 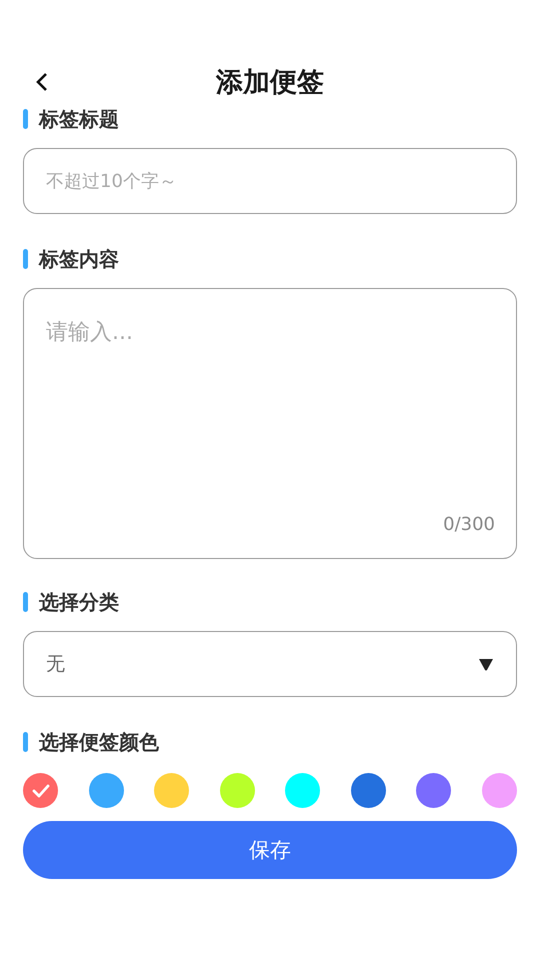 I want to click on back-icon, so click(x=42, y=82).